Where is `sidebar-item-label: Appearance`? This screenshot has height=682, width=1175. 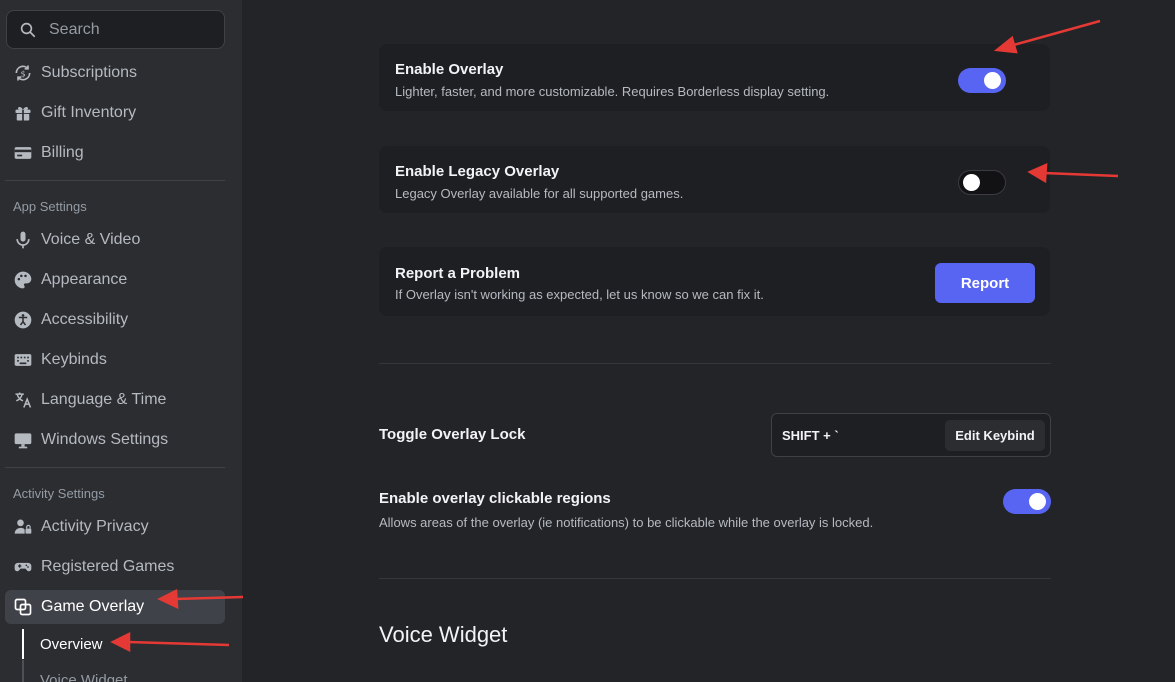
sidebar-item-label: Appearance is located at coordinates (84, 279).